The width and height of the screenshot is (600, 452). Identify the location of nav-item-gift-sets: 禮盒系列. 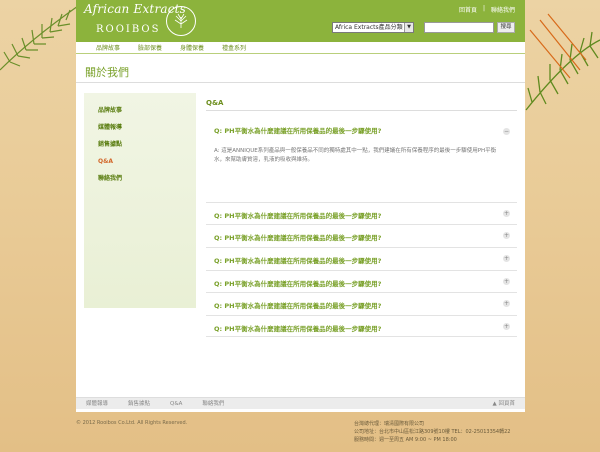
(234, 47).